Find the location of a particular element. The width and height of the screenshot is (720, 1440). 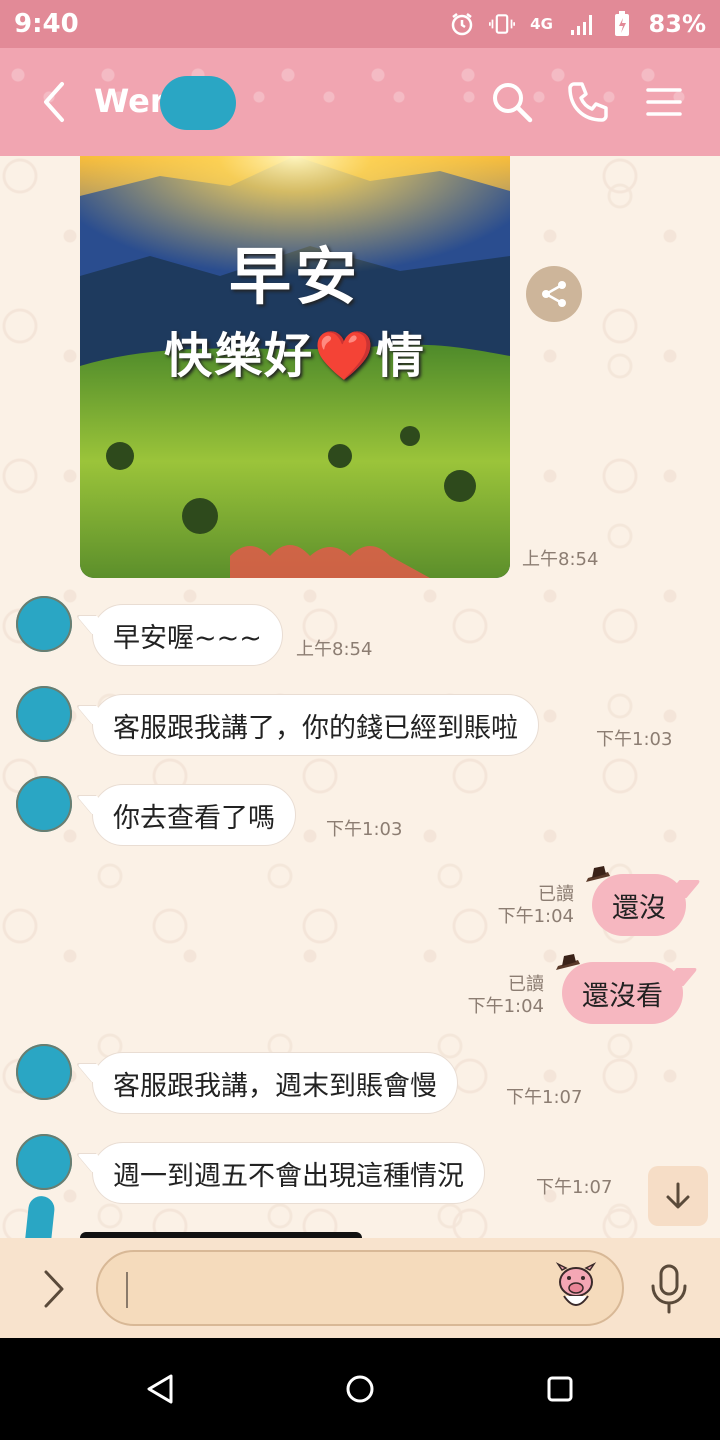

back-icon is located at coordinates (54, 102).